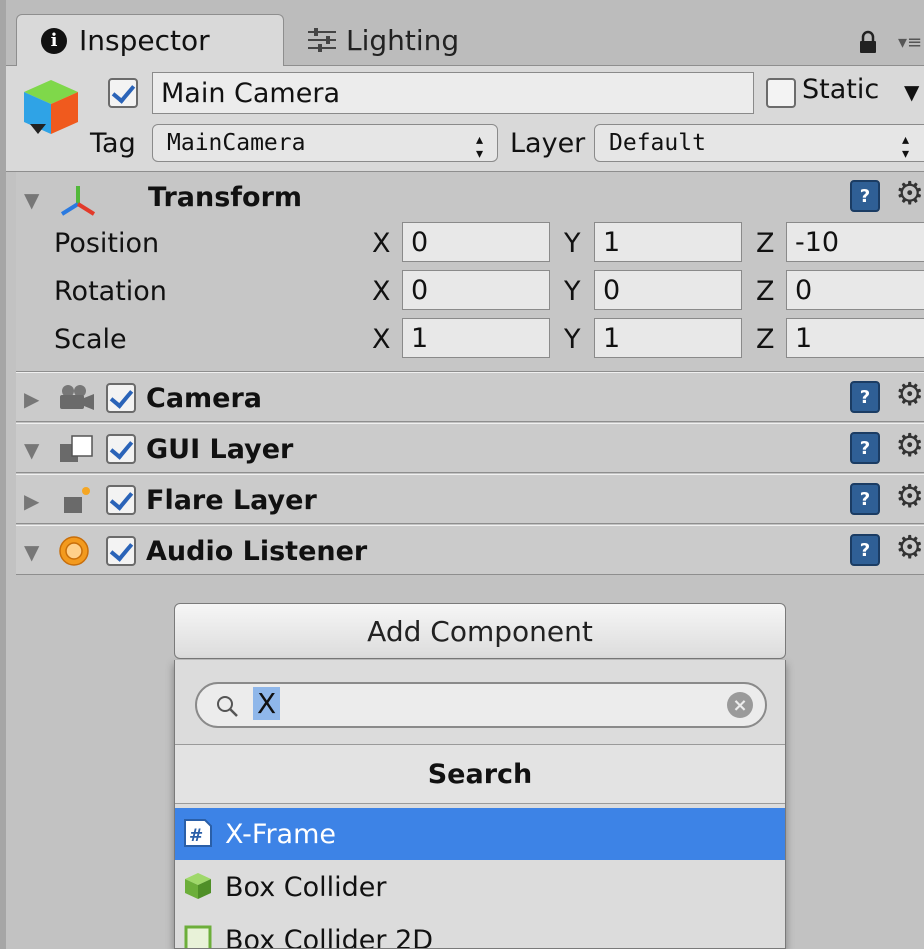  What do you see at coordinates (77, 500) in the screenshot?
I see `flare-layer-icon` at bounding box center [77, 500].